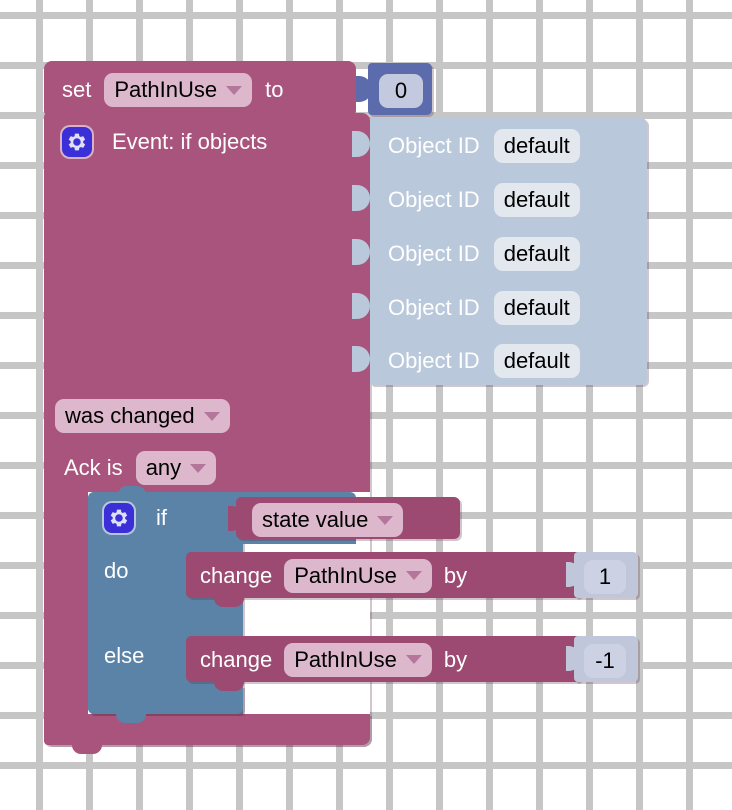  I want to click on event-block-footer, so click(207, 729).